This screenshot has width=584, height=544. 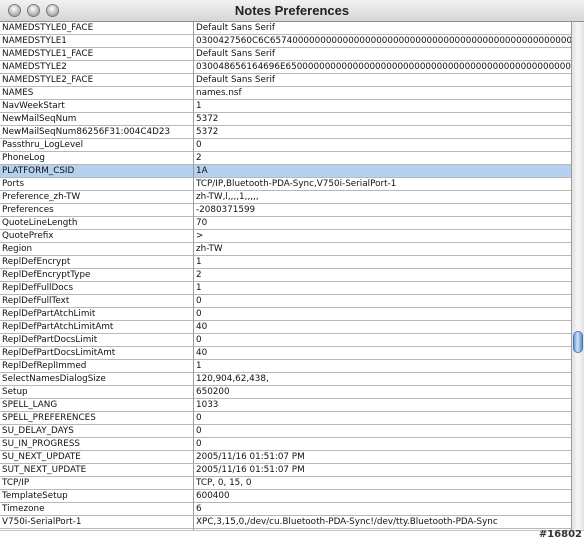 What do you see at coordinates (202, 171) in the screenshot?
I see `preference-value: 1A` at bounding box center [202, 171].